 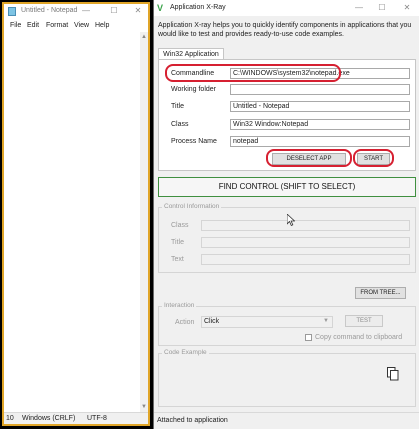 What do you see at coordinates (49, 10) in the screenshot?
I see `notepad-title: Untitled - Notepad` at bounding box center [49, 10].